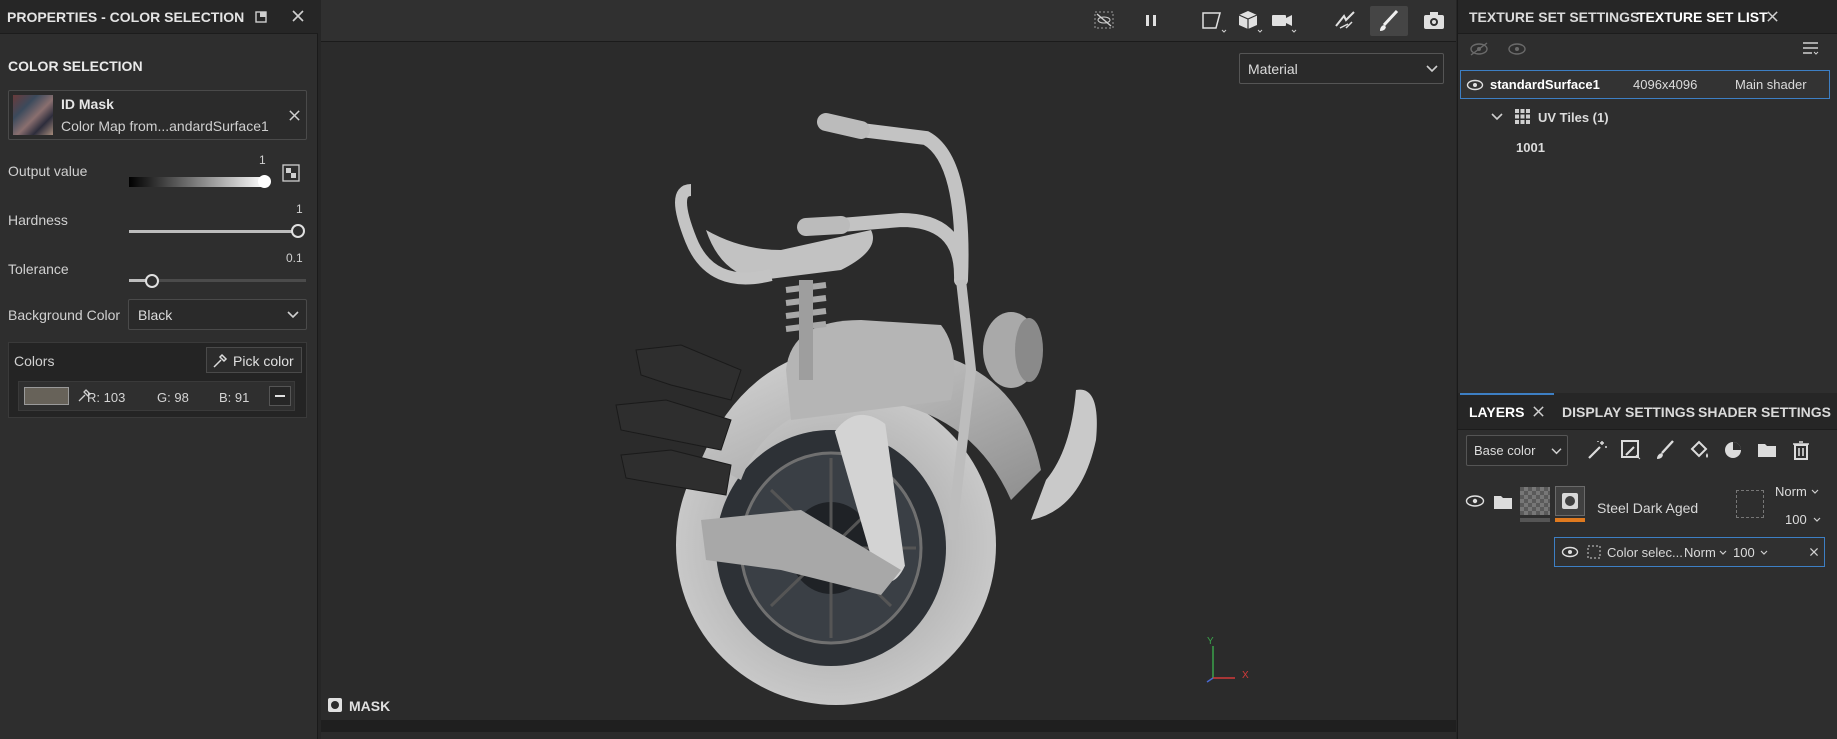 The image size is (1837, 739). I want to click on id-mask-subtitle: Color Map from...andardSurface1, so click(165, 126).